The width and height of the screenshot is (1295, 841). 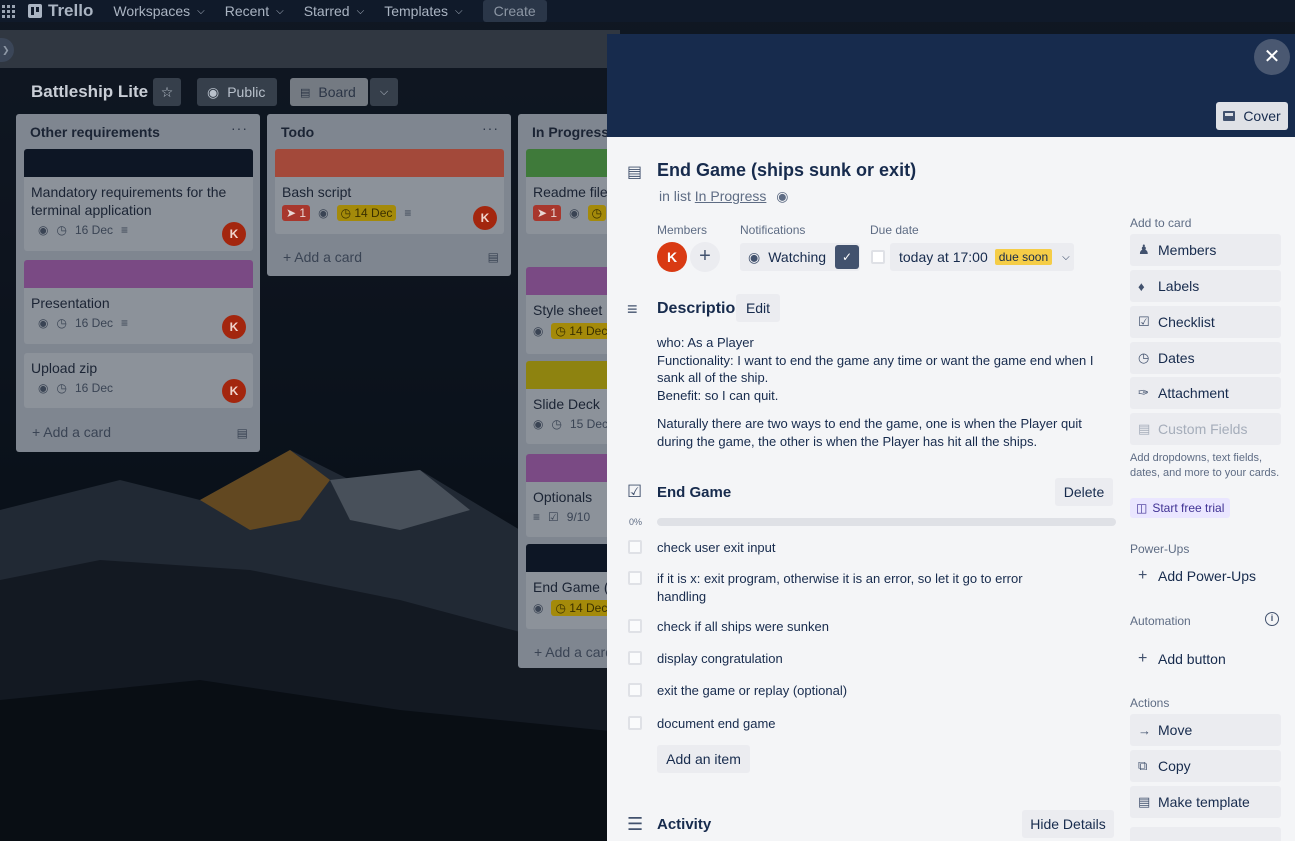 What do you see at coordinates (95, 132) in the screenshot?
I see `list-title: Other requirements` at bounding box center [95, 132].